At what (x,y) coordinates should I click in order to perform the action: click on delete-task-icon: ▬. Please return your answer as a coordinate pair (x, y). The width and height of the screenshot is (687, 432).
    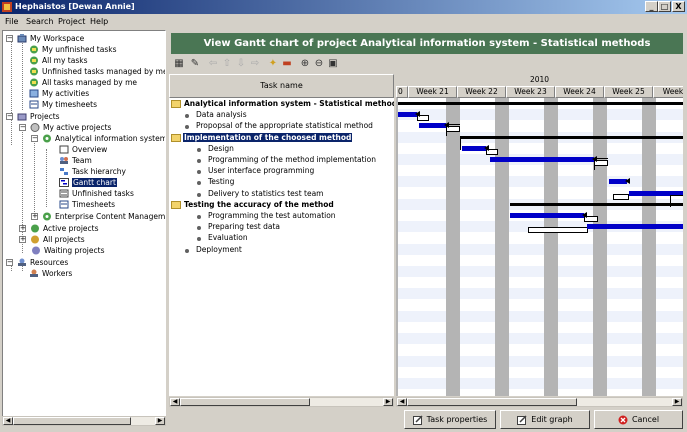
    Looking at the image, I should click on (287, 64).